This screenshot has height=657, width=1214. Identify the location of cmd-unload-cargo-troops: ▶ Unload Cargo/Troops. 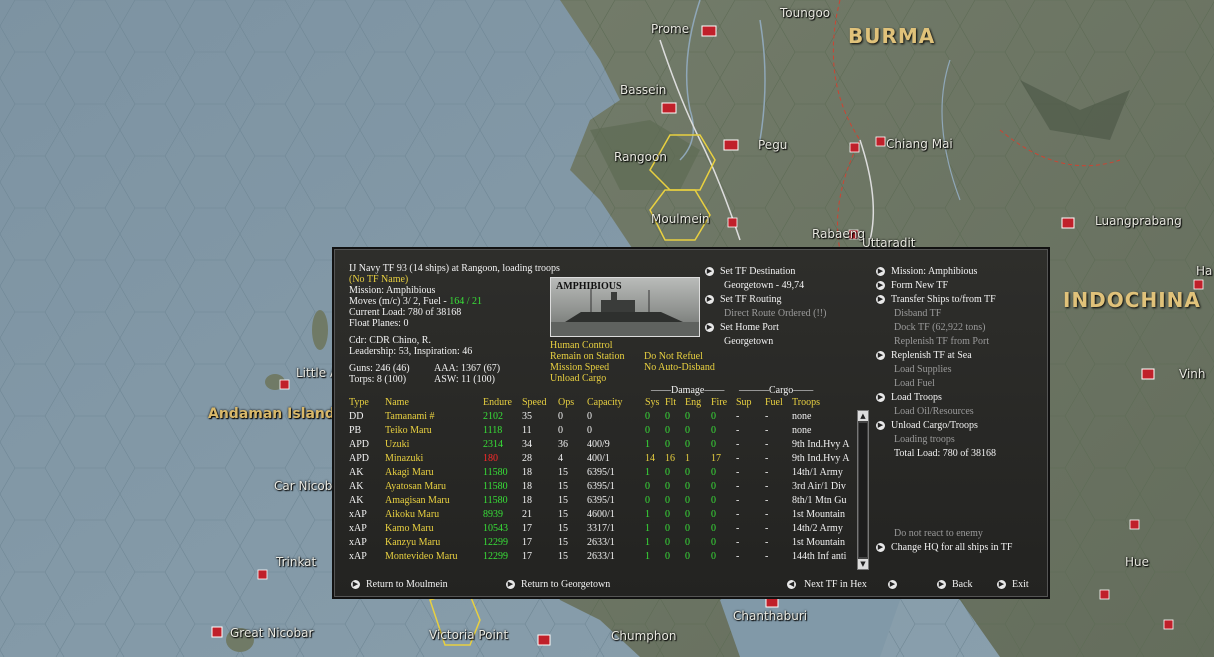
(927, 425).